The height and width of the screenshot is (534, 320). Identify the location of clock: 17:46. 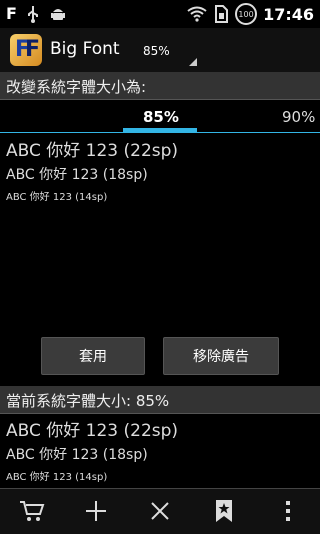
(288, 14).